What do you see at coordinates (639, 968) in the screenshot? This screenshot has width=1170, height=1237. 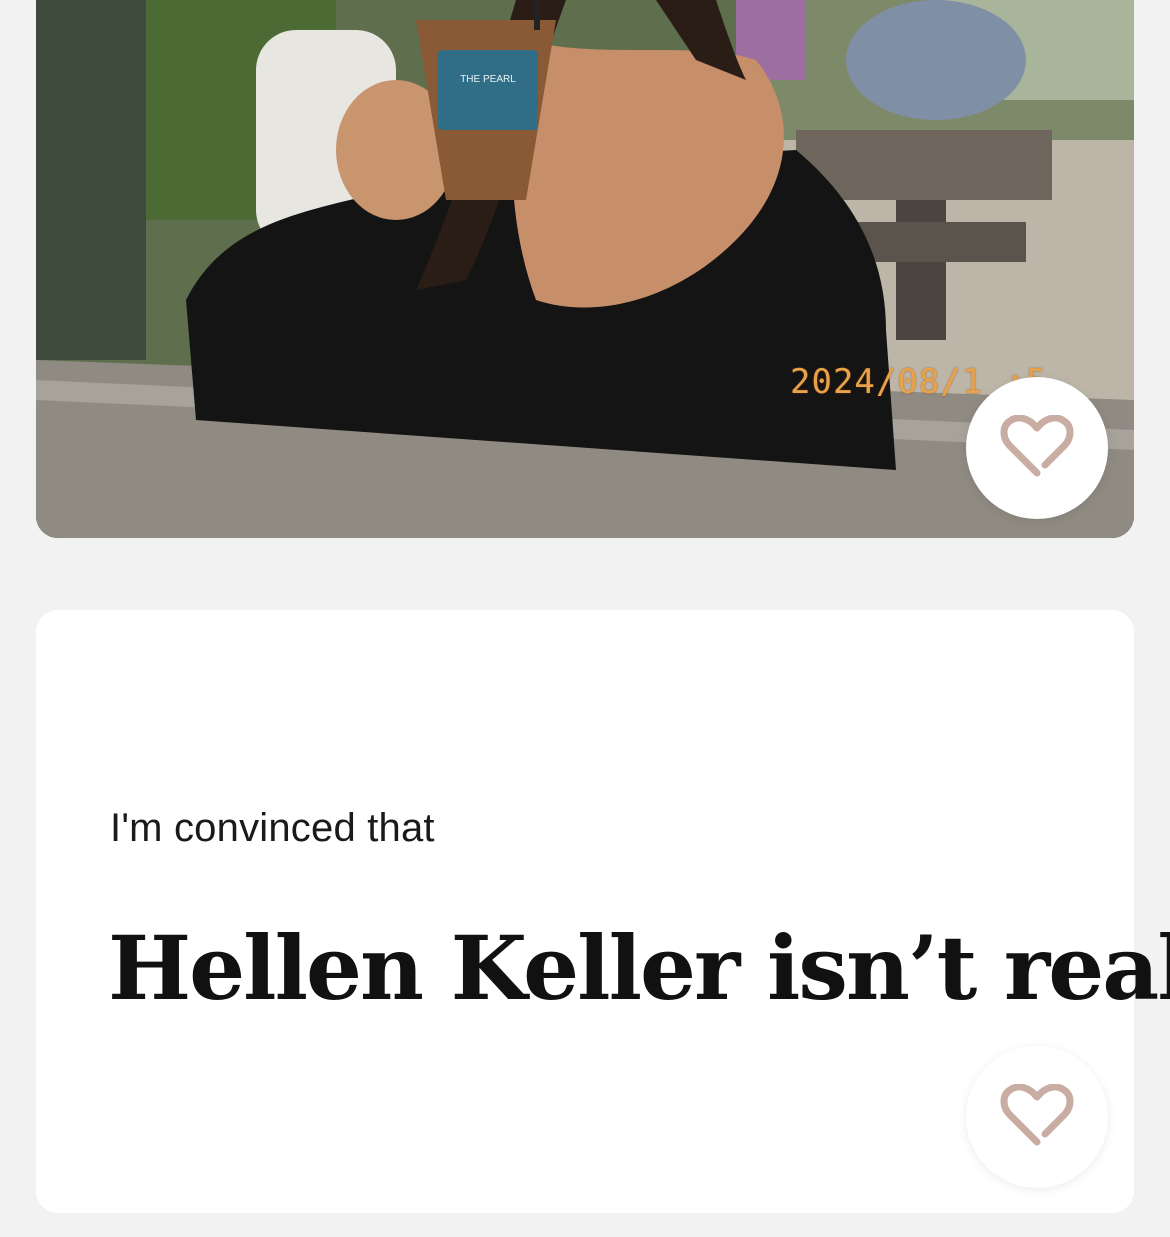 I see `prompt-answer: Hellen Keller isn’t real` at bounding box center [639, 968].